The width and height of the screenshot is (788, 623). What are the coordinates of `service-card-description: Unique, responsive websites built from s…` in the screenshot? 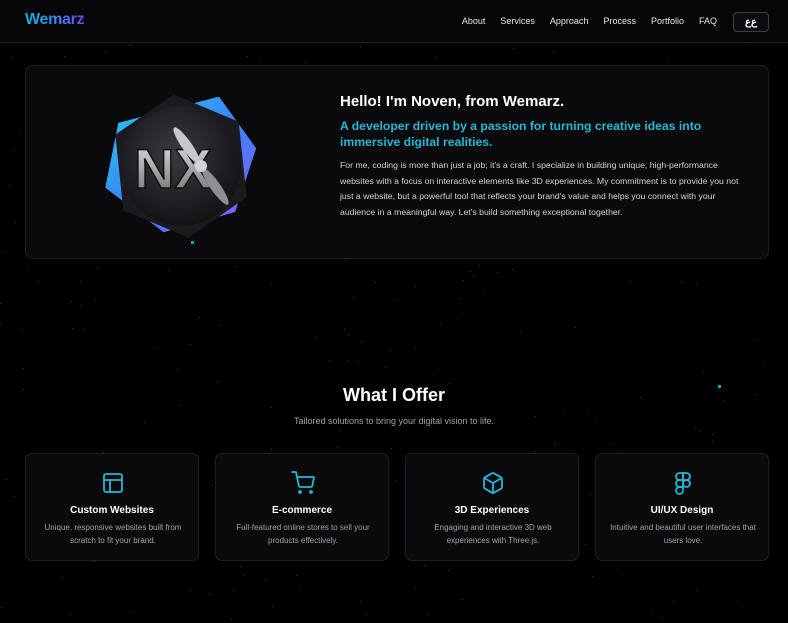 It's located at (113, 534).